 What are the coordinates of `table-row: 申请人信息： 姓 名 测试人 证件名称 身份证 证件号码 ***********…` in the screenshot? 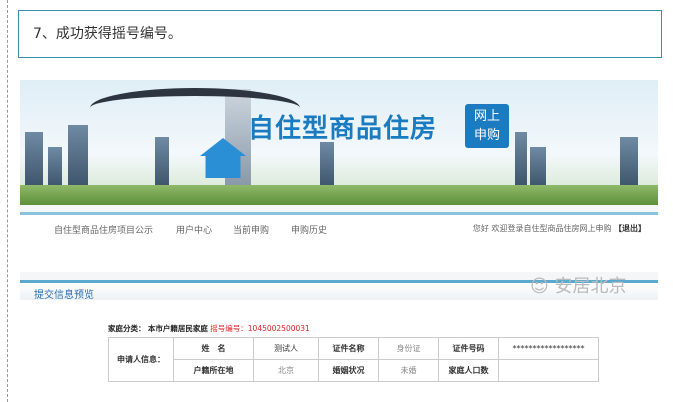 It's located at (353, 359).